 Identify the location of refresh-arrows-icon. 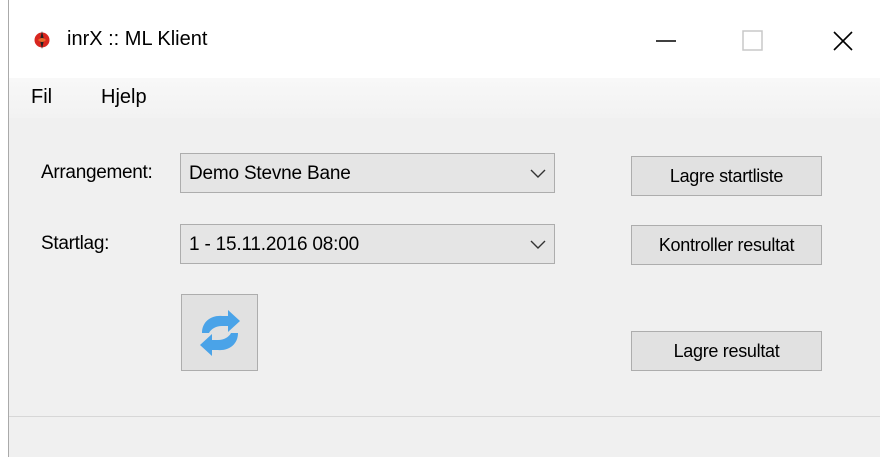
(220, 333).